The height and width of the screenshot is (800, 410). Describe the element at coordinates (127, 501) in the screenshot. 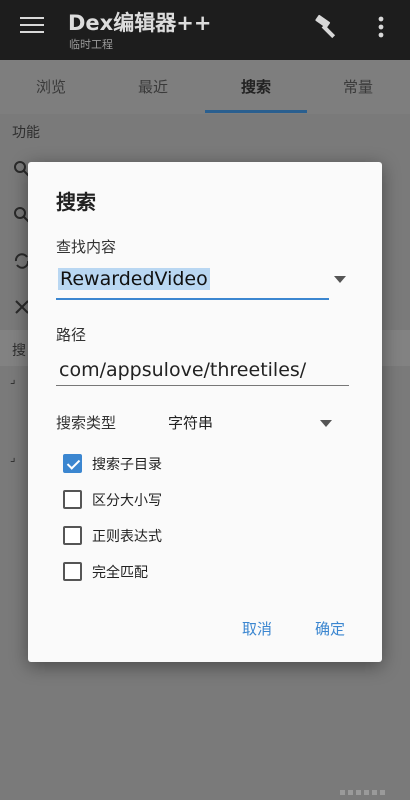

I see `option-label: 区分大小写` at that location.